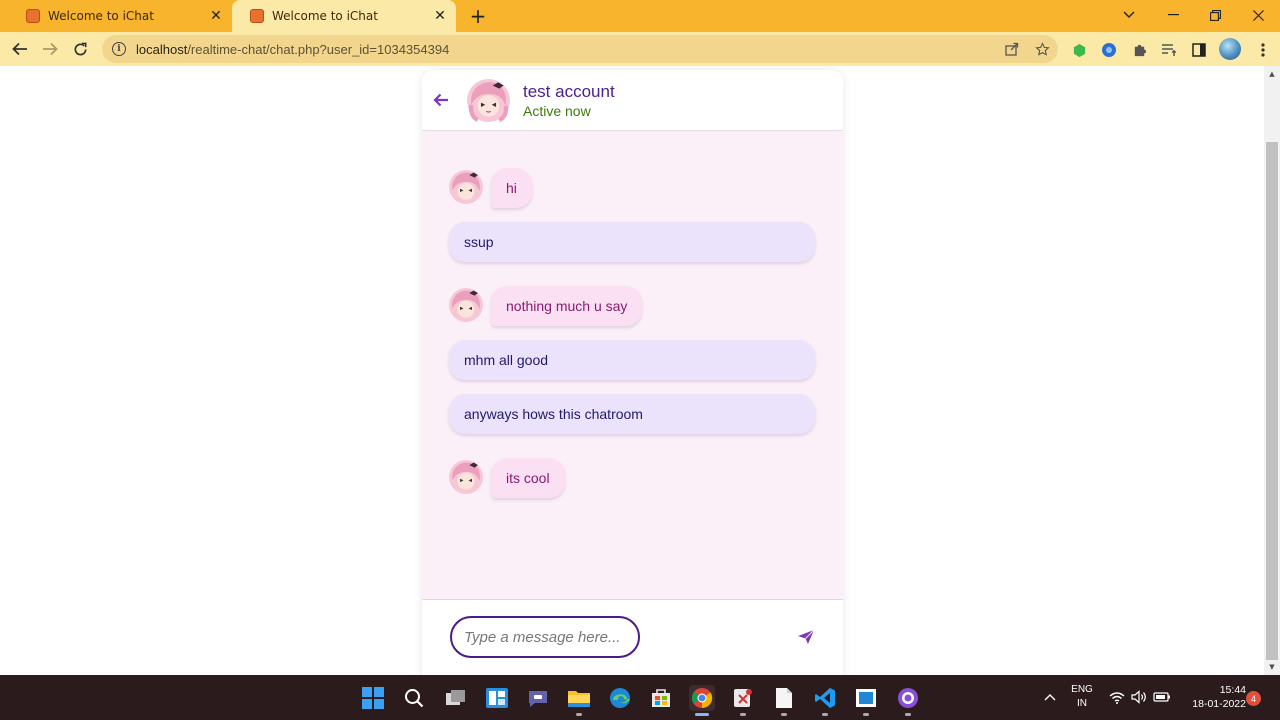  Describe the element at coordinates (1230, 49) in the screenshot. I see `profile-avatar` at that location.